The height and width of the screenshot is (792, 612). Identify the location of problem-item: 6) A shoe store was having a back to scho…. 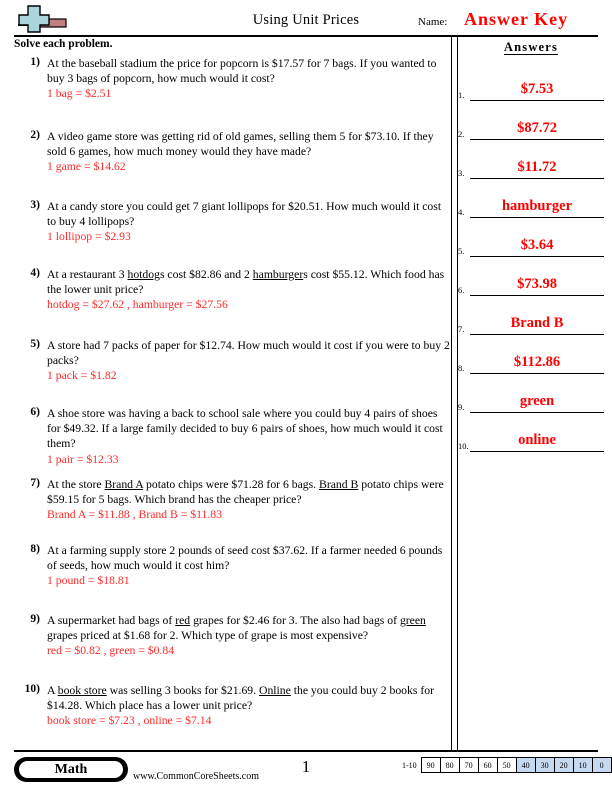
(232, 436).